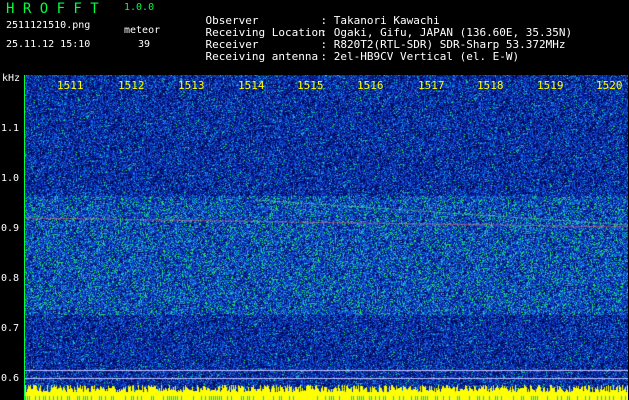 This screenshot has width=629, height=400. What do you see at coordinates (262, 56) in the screenshot?
I see `info-key: Receiving antenna` at bounding box center [262, 56].